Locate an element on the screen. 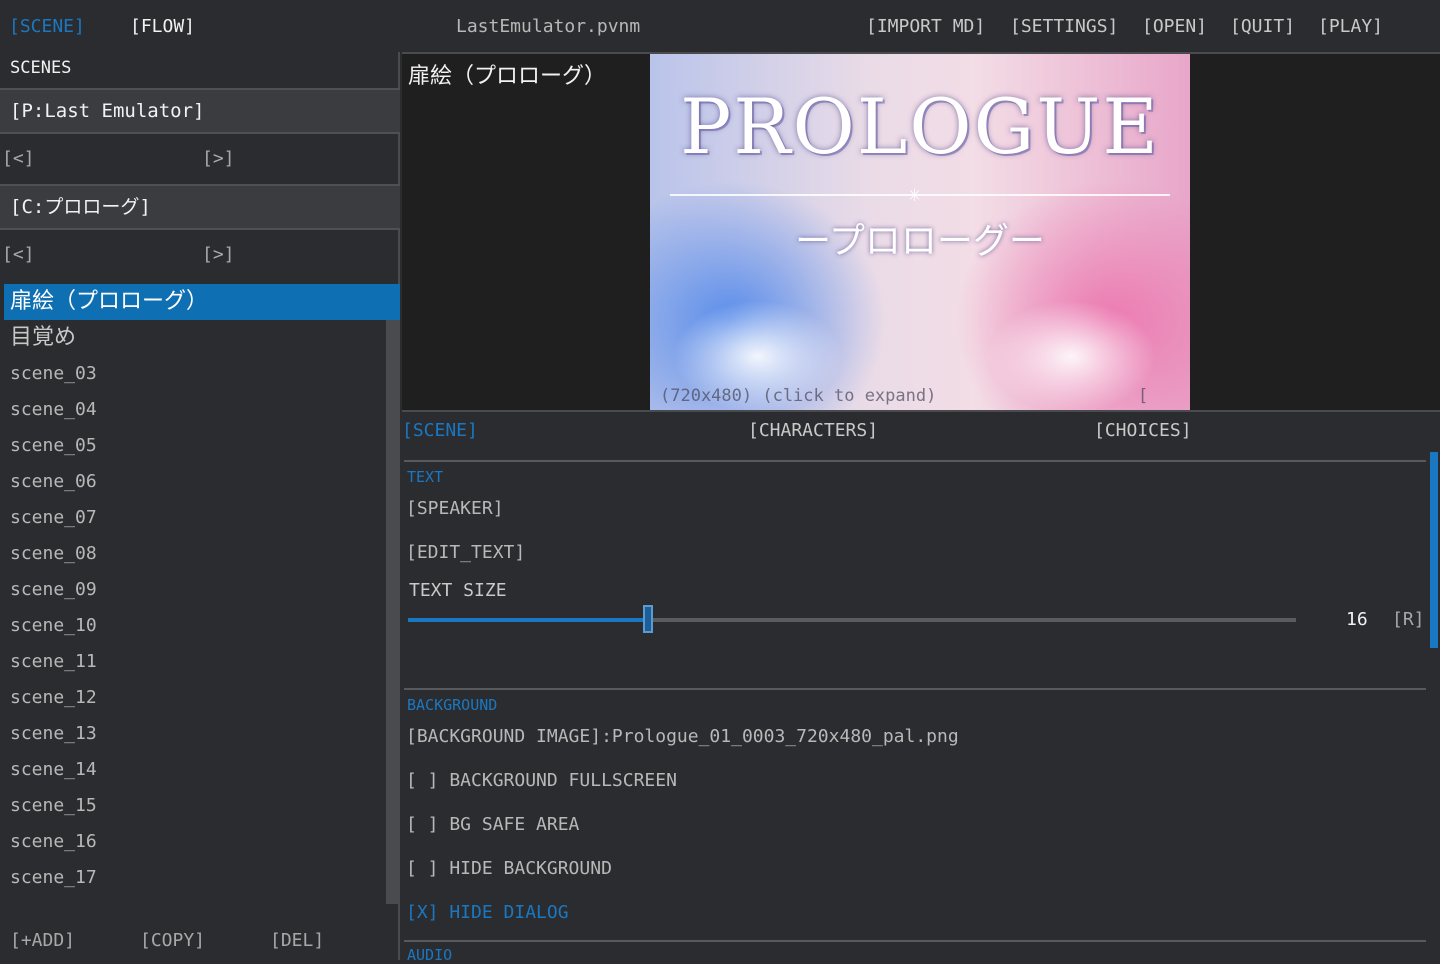 The width and height of the screenshot is (1440, 964). settings-button: [SETTINGS] is located at coordinates (1064, 27).